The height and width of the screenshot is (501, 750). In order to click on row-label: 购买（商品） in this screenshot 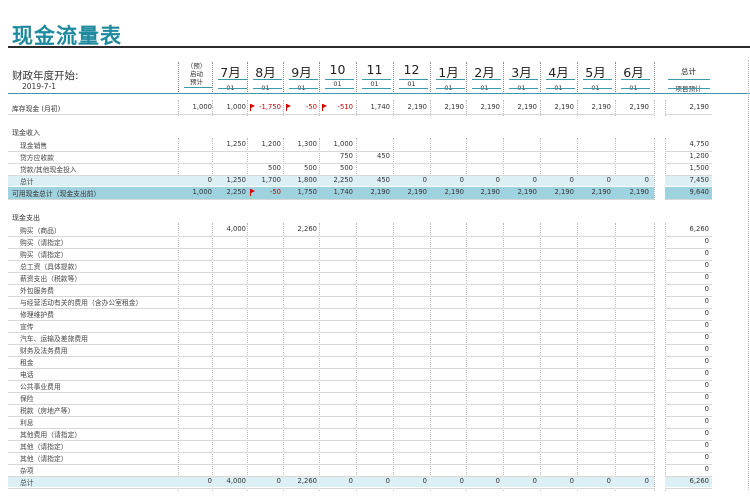, I will do `click(40, 231)`.